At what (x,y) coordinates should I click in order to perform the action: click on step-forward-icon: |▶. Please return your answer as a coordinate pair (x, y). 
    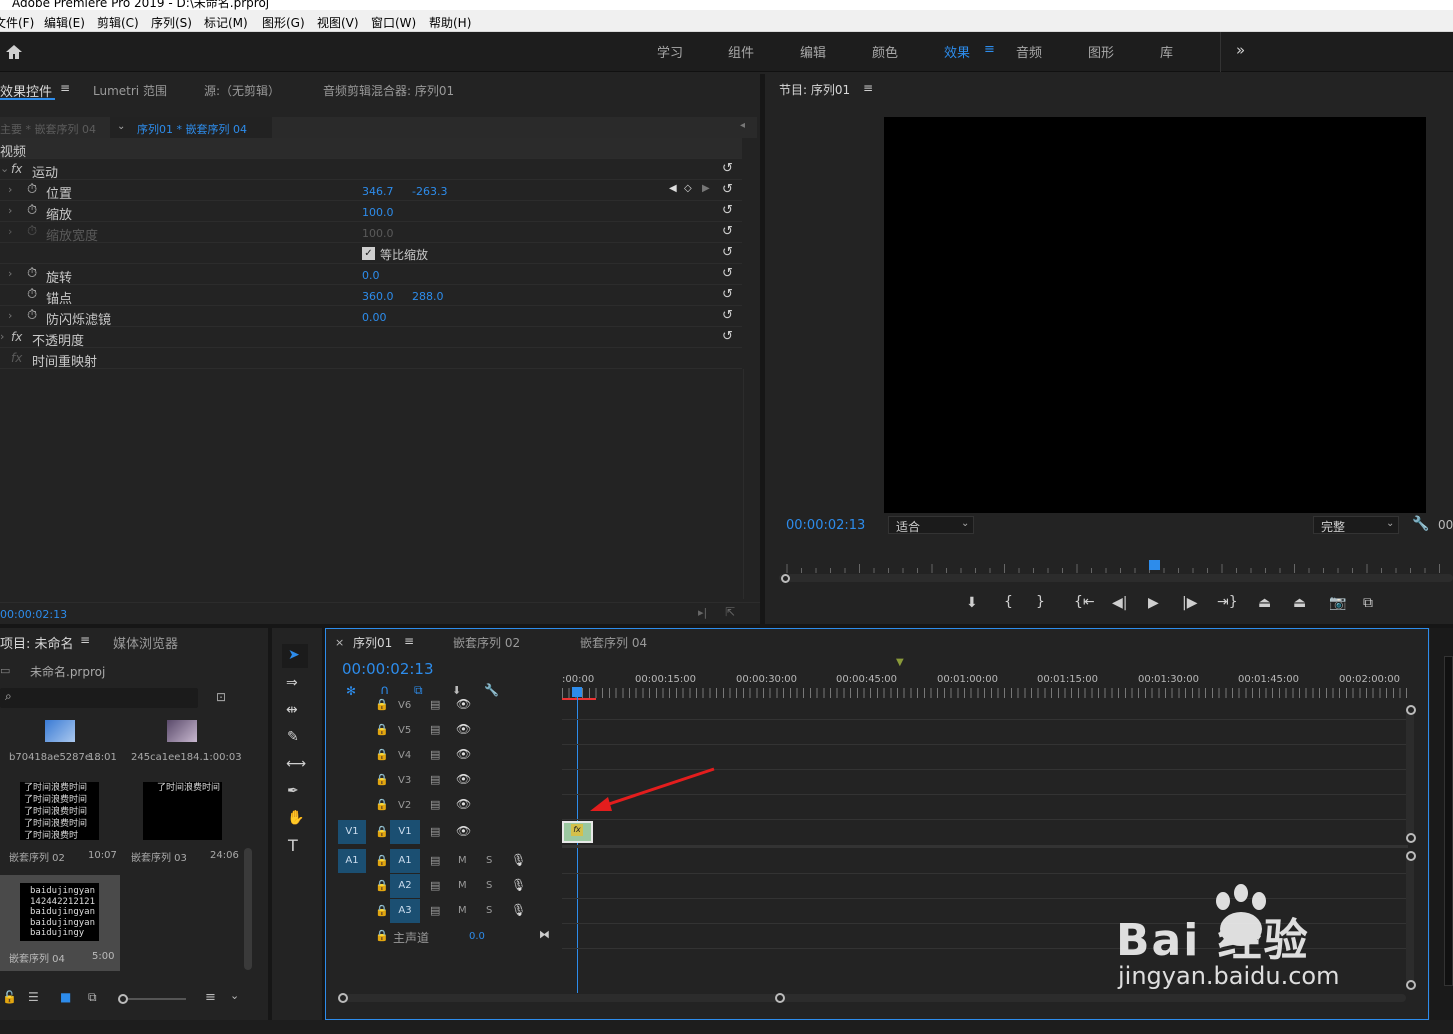
    Looking at the image, I should click on (1189, 603).